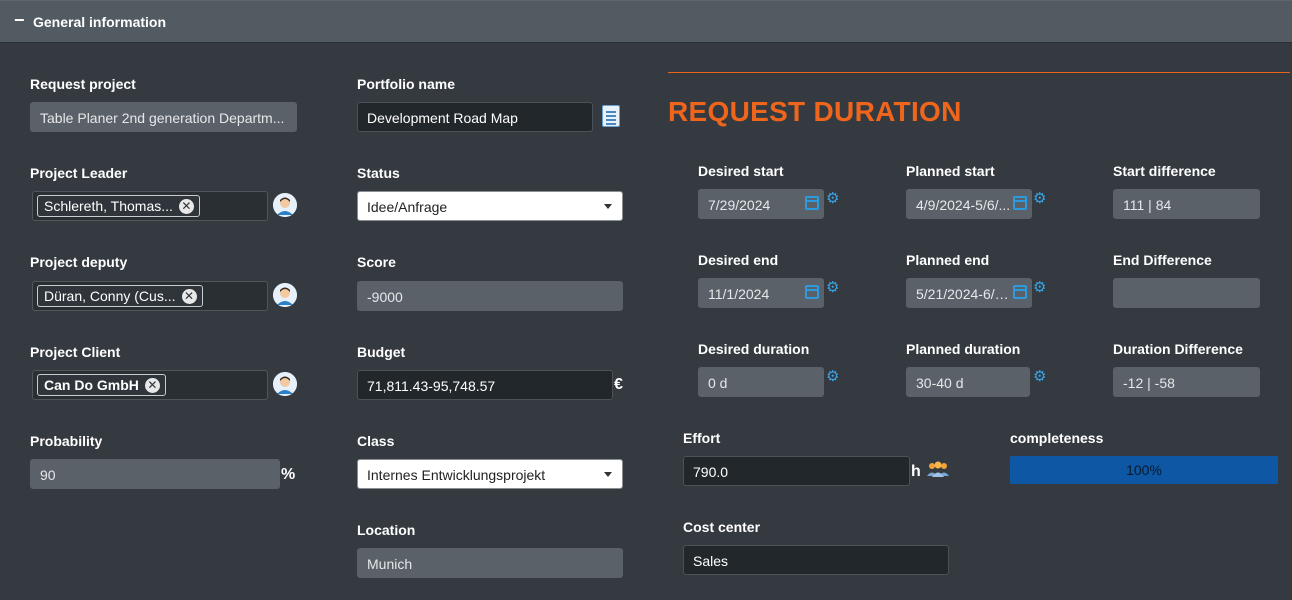  I want to click on end-difference-label: End Difference, so click(1162, 260).